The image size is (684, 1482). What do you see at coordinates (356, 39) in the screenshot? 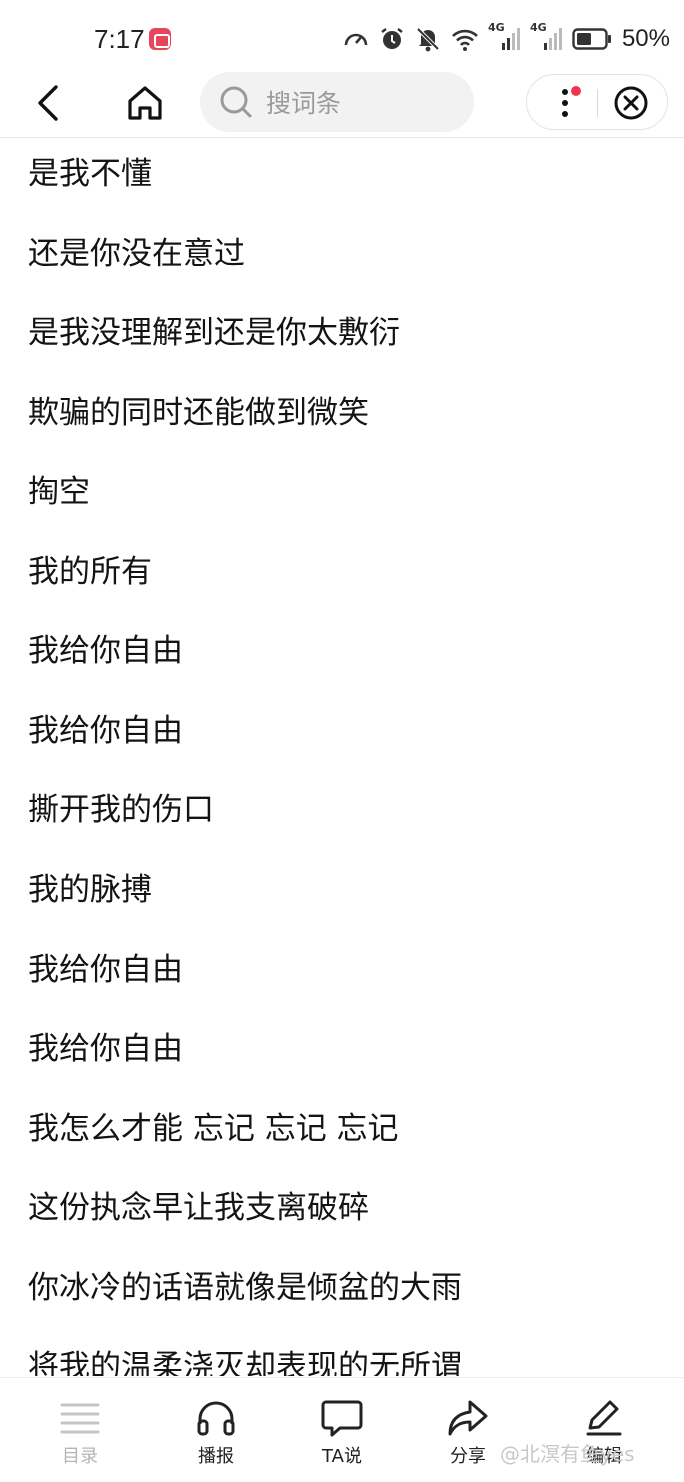
I see `speedometer-icon` at bounding box center [356, 39].